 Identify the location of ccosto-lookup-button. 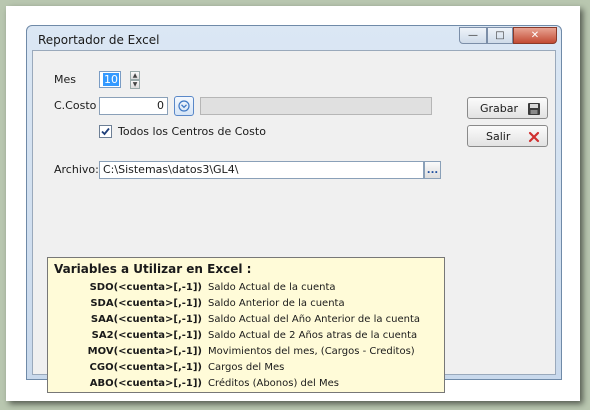
(184, 106).